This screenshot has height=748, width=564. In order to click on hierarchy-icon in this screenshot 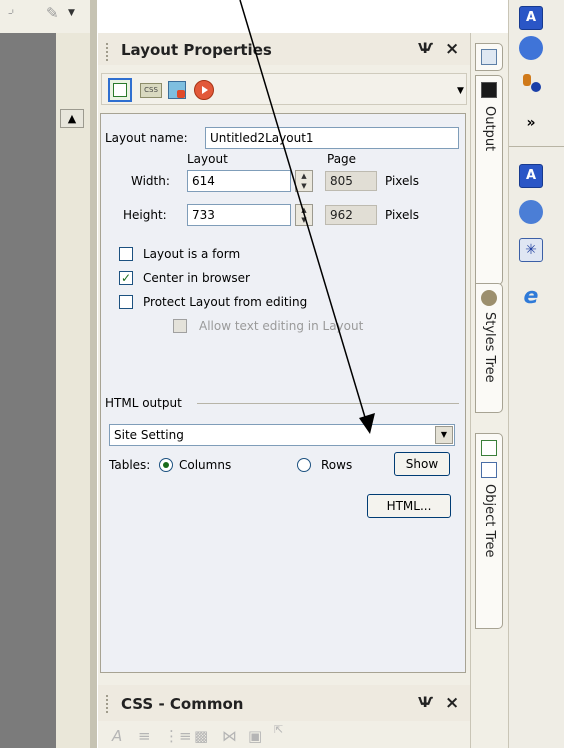, I will do `click(489, 470)`.